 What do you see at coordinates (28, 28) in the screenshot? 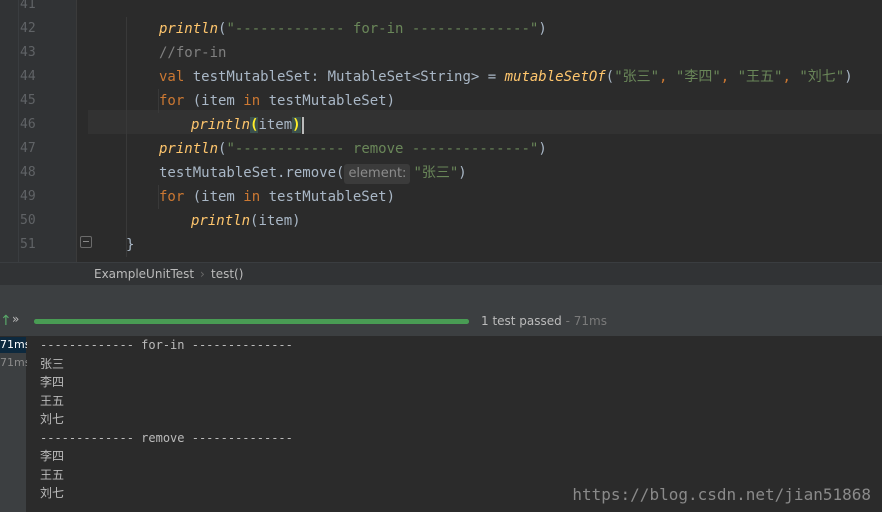
I see `line-number: 42` at bounding box center [28, 28].